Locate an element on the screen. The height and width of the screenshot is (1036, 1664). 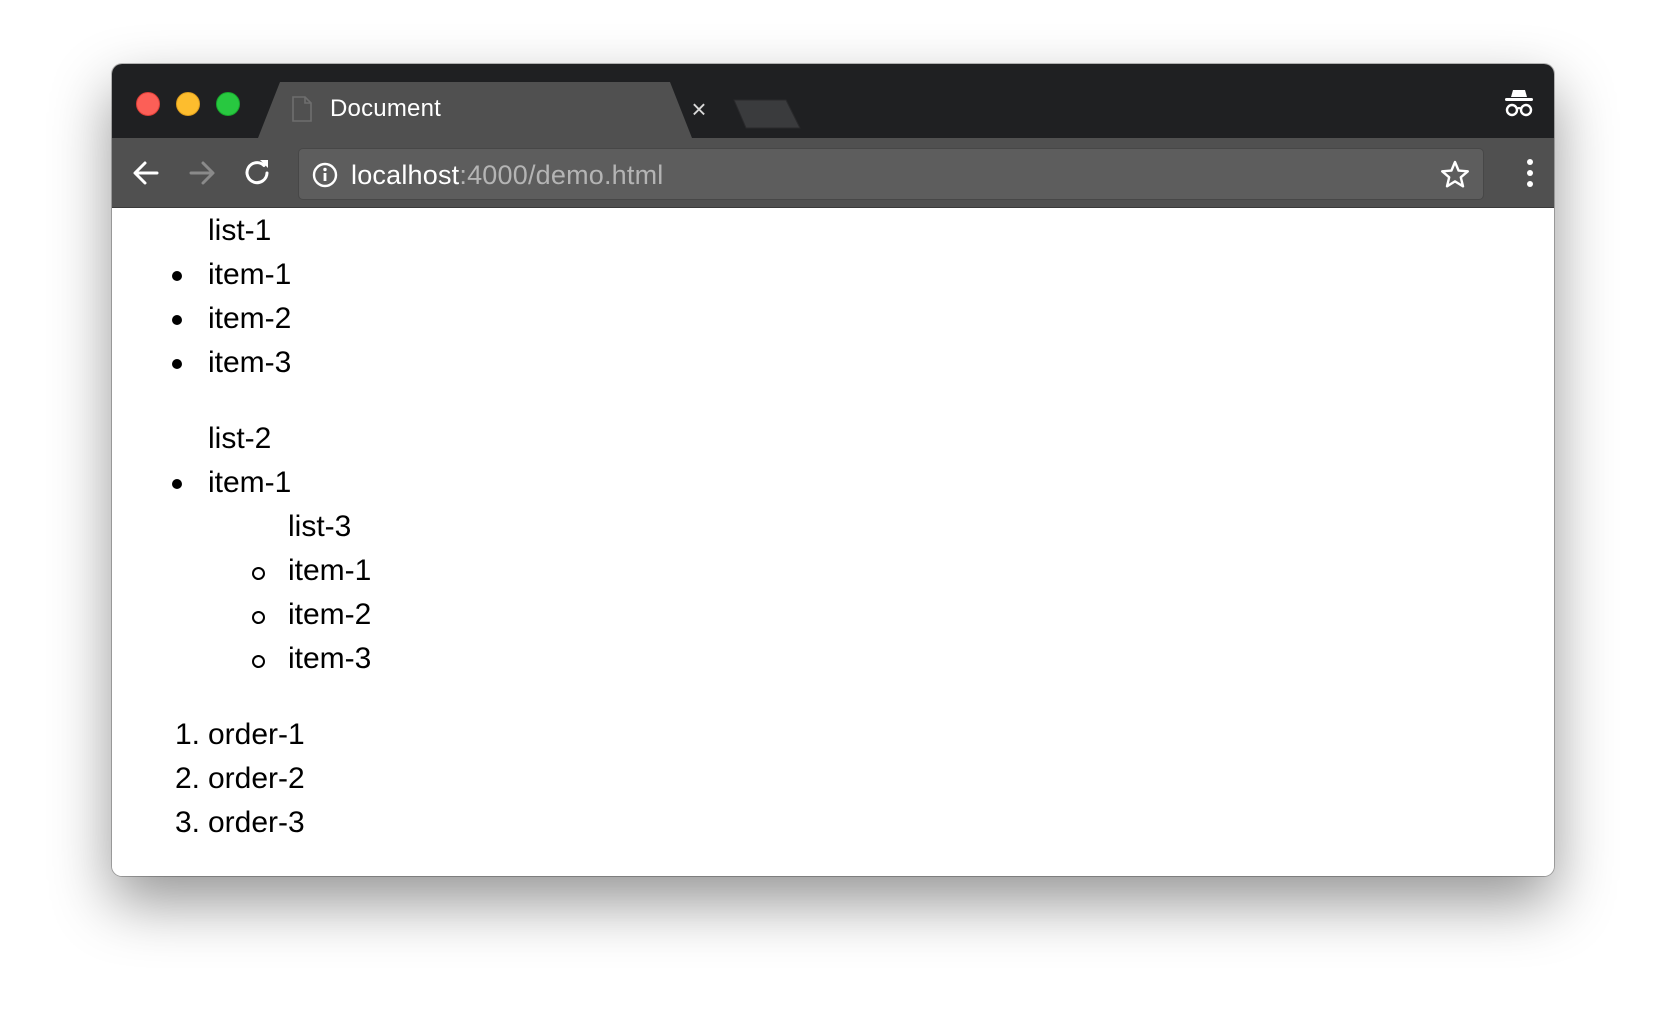
ordered-number: 1. is located at coordinates (187, 734).